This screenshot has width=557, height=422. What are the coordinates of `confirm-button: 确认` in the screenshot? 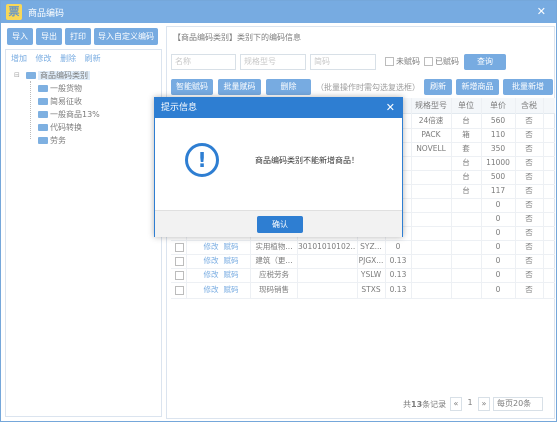 It's located at (280, 224).